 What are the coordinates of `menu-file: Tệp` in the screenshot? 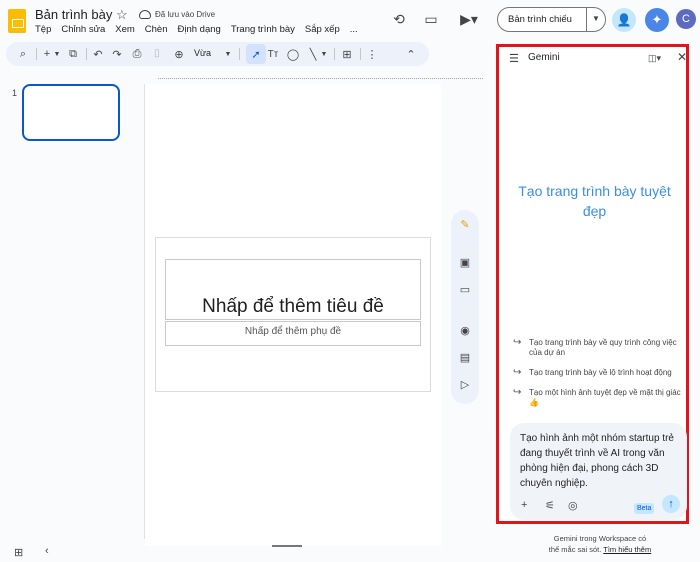 It's located at (43, 29).